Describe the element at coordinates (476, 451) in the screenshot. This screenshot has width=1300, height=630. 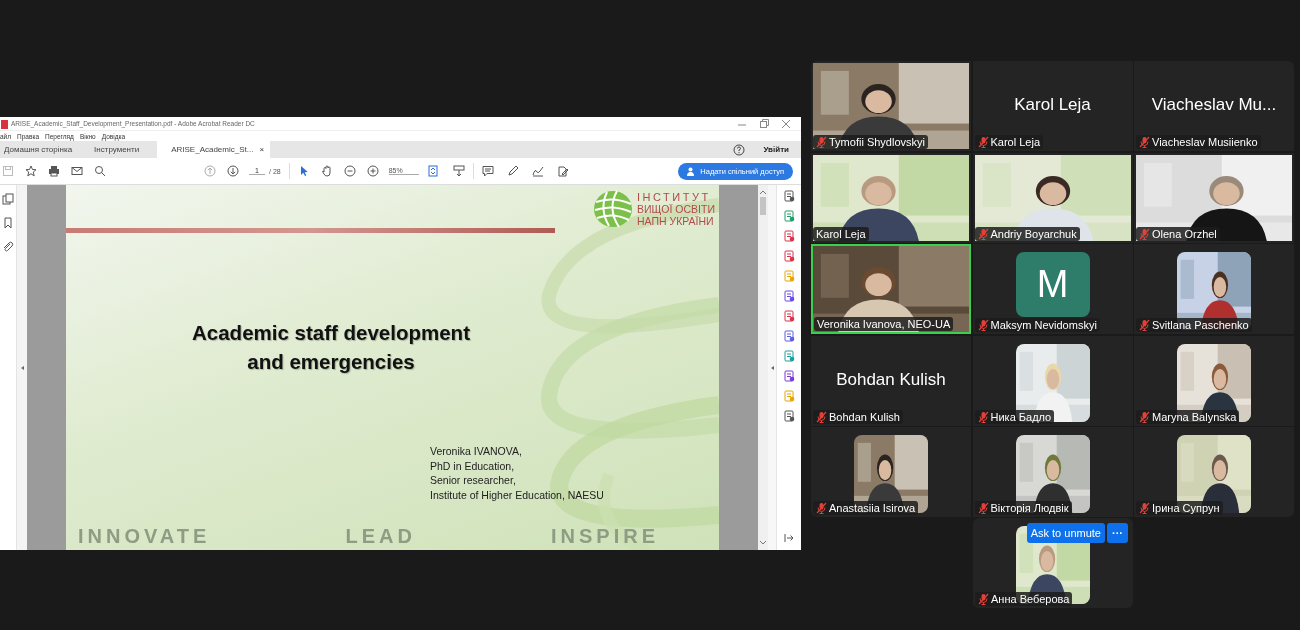
I see `author-line: Veronika IVANOVA,` at that location.